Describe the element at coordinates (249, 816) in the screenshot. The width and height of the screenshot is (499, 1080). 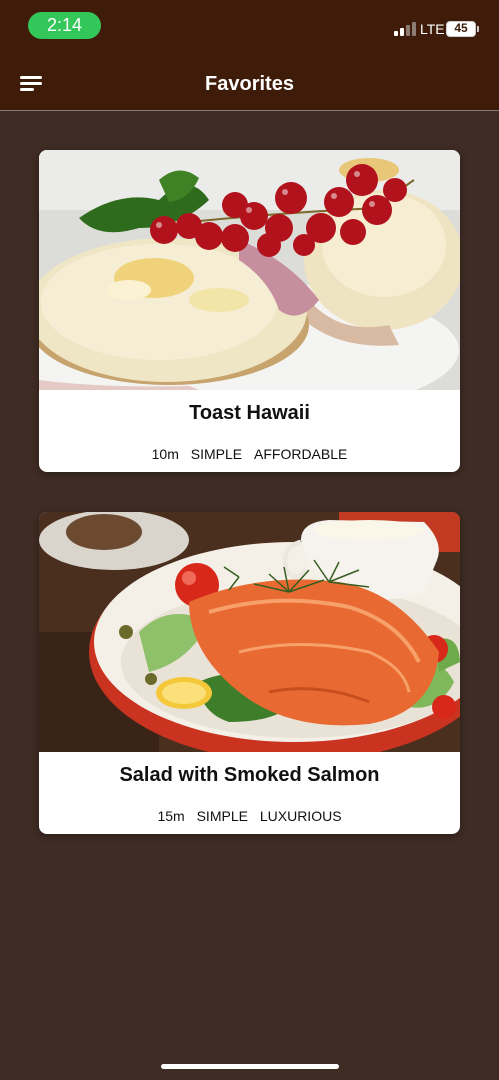
I see `meal-details: 15m SIMPLE LUXURIOUS` at that location.